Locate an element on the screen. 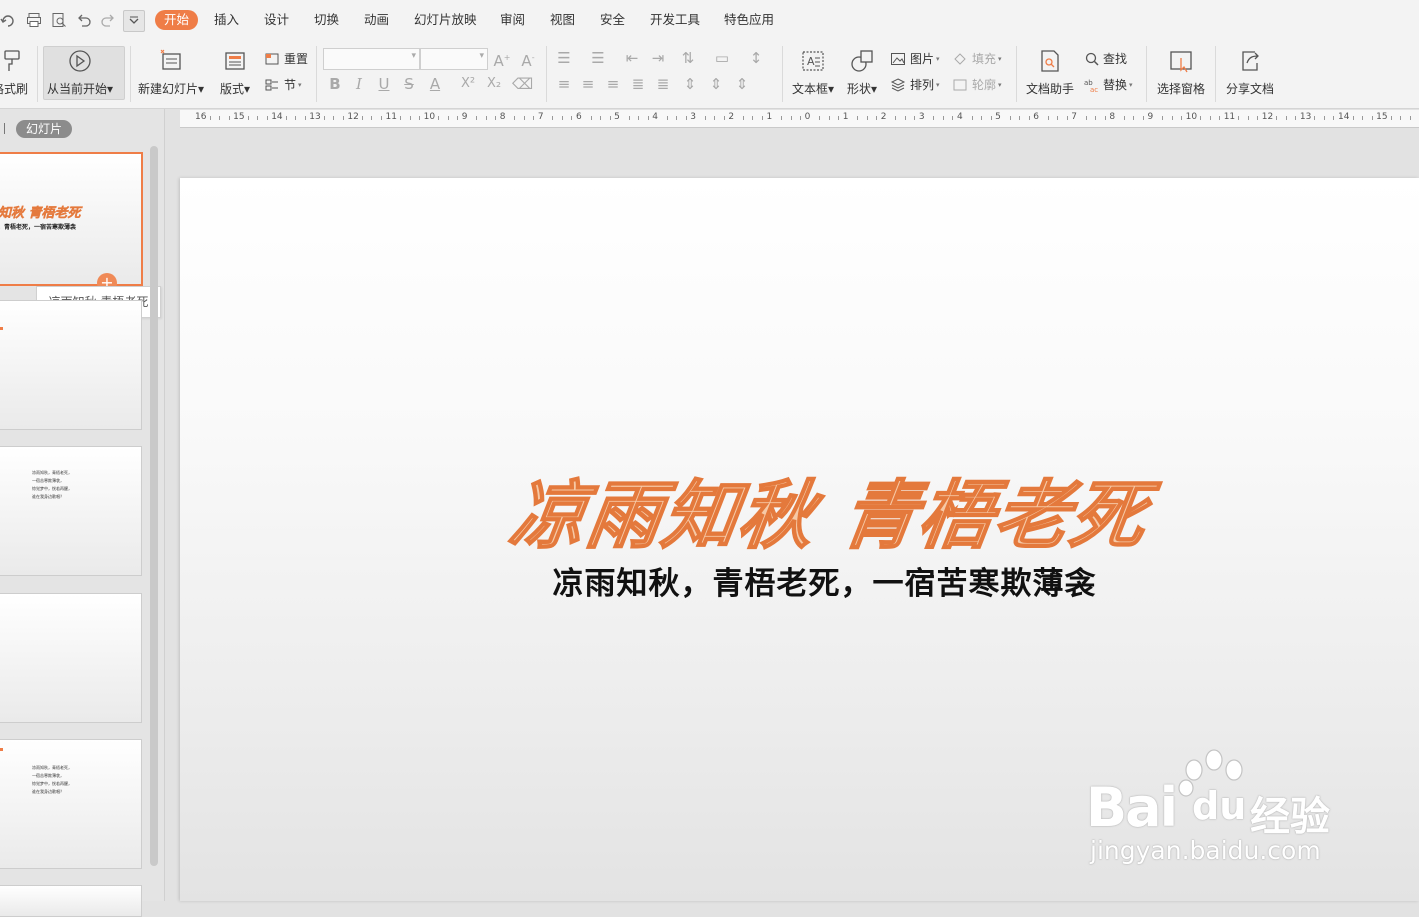 Image resolution: width=1419 pixels, height=917 pixels. arrange-button: 排列 ▾ is located at coordinates (915, 84).